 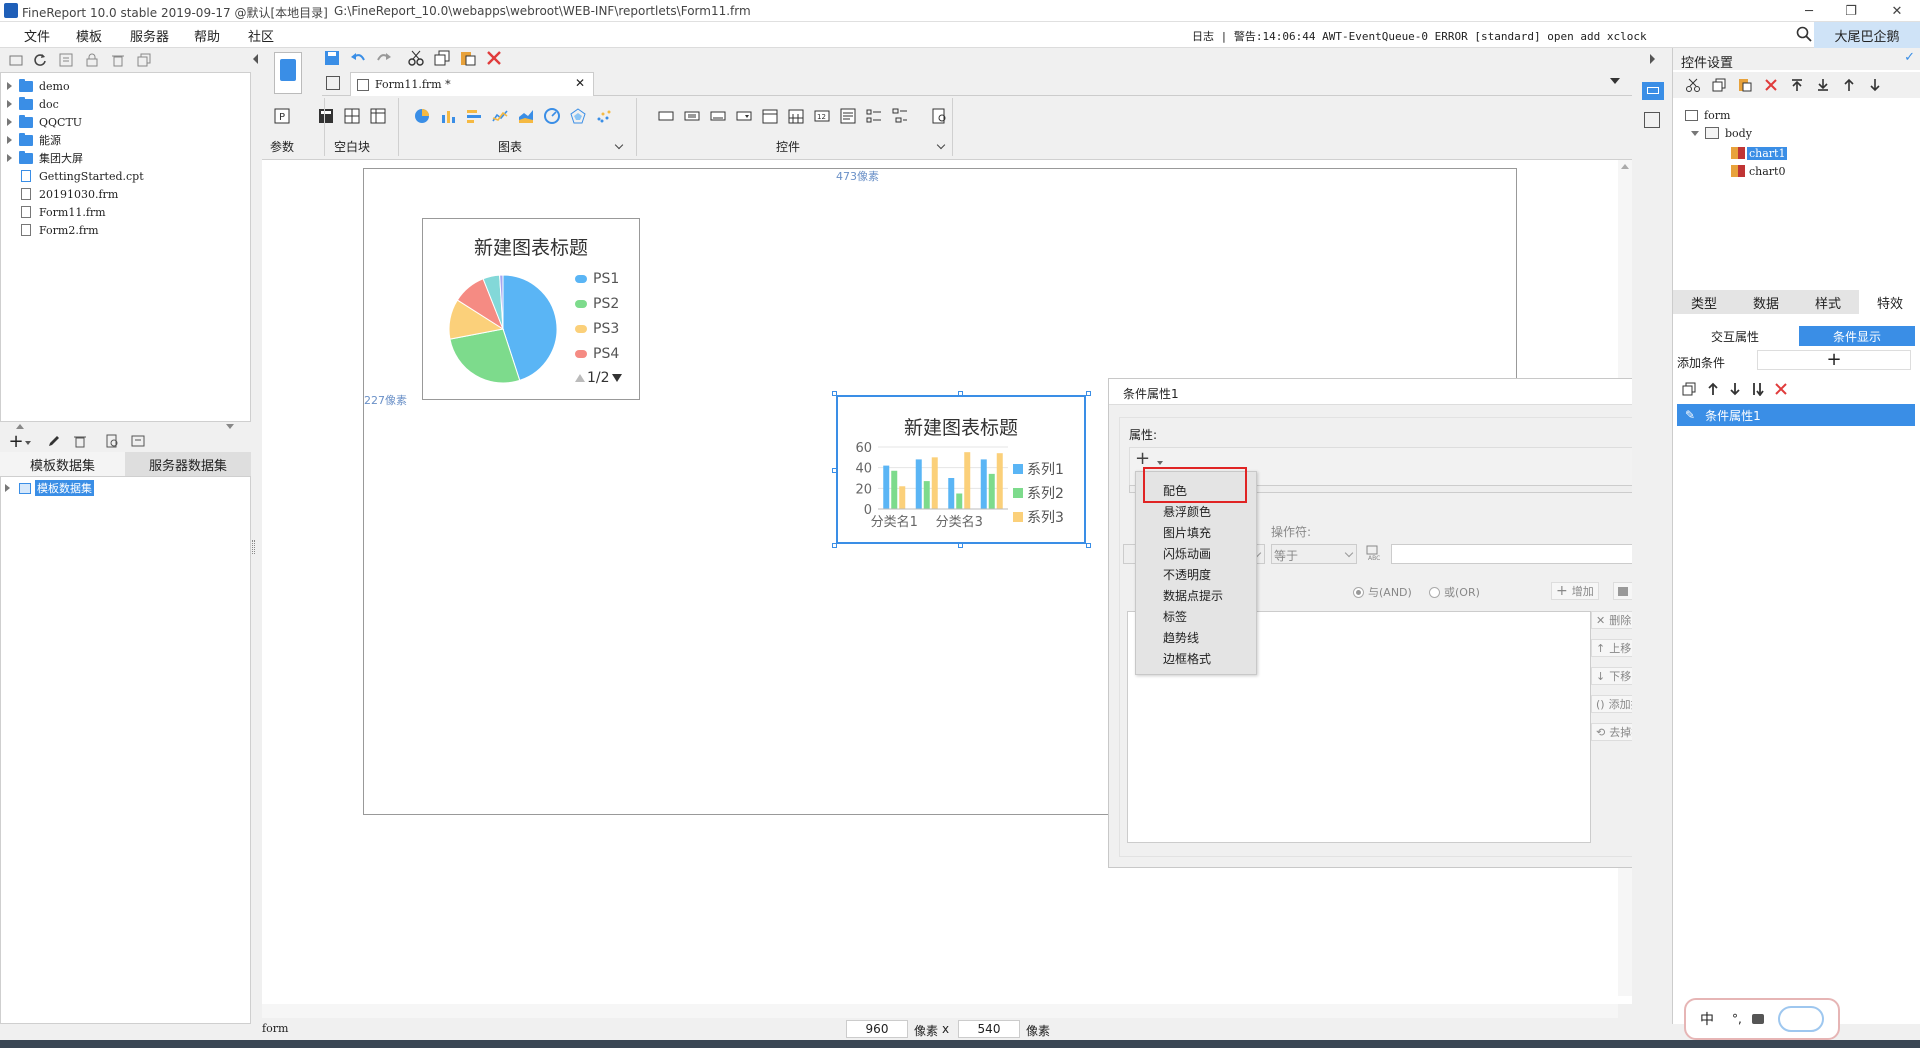 I want to click on lock-icon, so click(x=92, y=60).